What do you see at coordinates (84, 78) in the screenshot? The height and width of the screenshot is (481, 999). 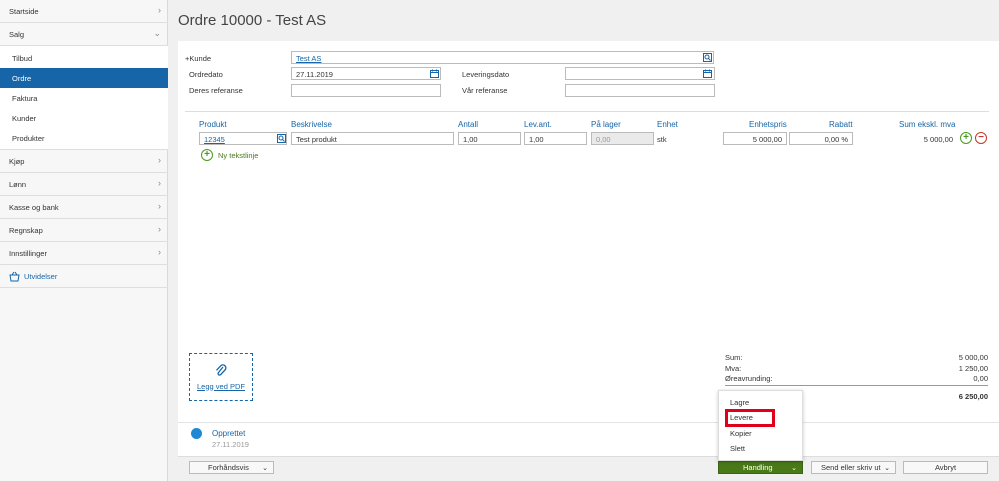 I see `sidebar-subitem-ordre: Ordre` at bounding box center [84, 78].